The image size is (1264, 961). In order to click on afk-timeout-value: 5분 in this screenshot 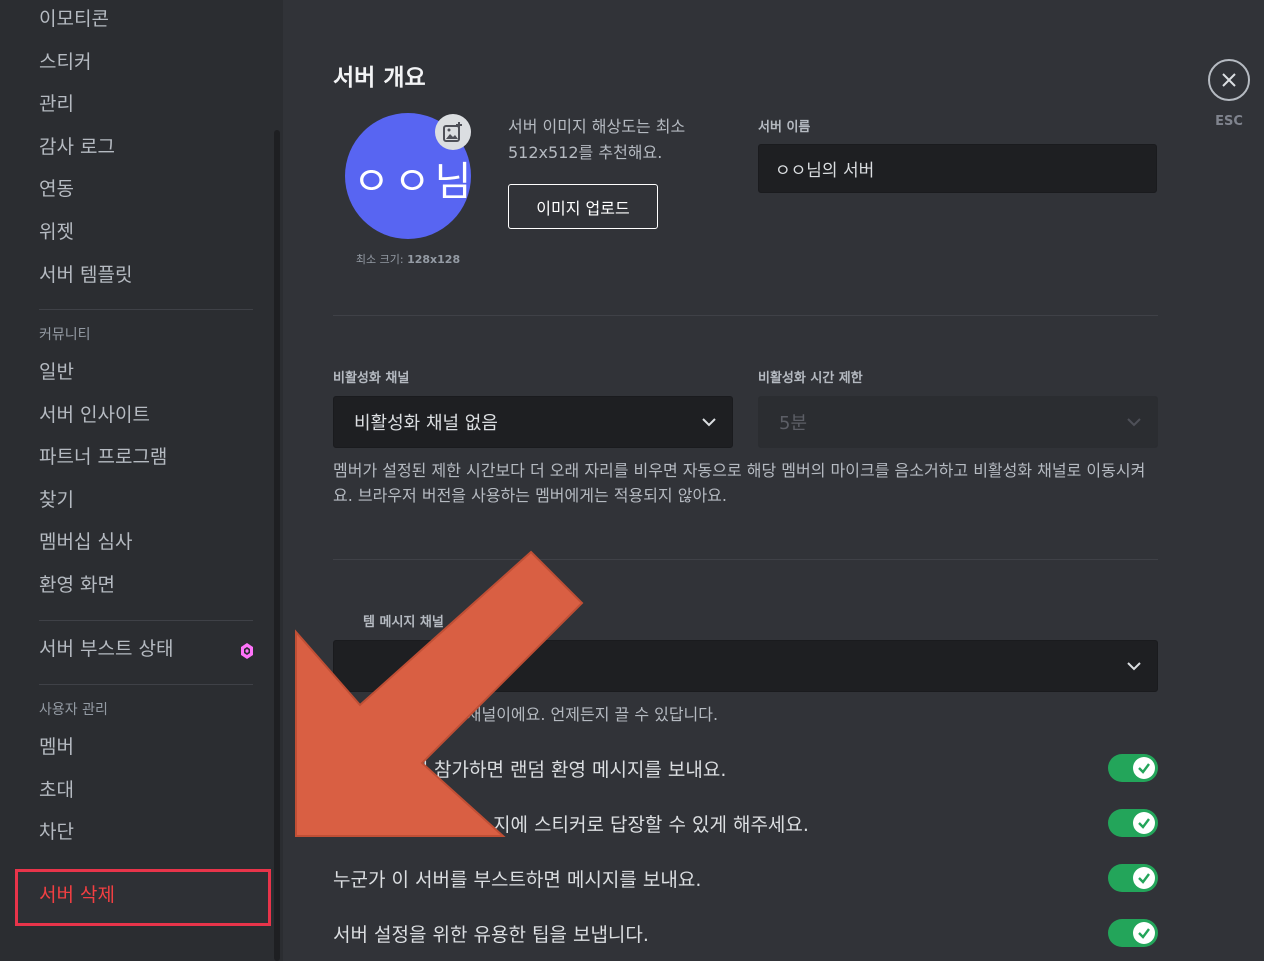, I will do `click(793, 423)`.